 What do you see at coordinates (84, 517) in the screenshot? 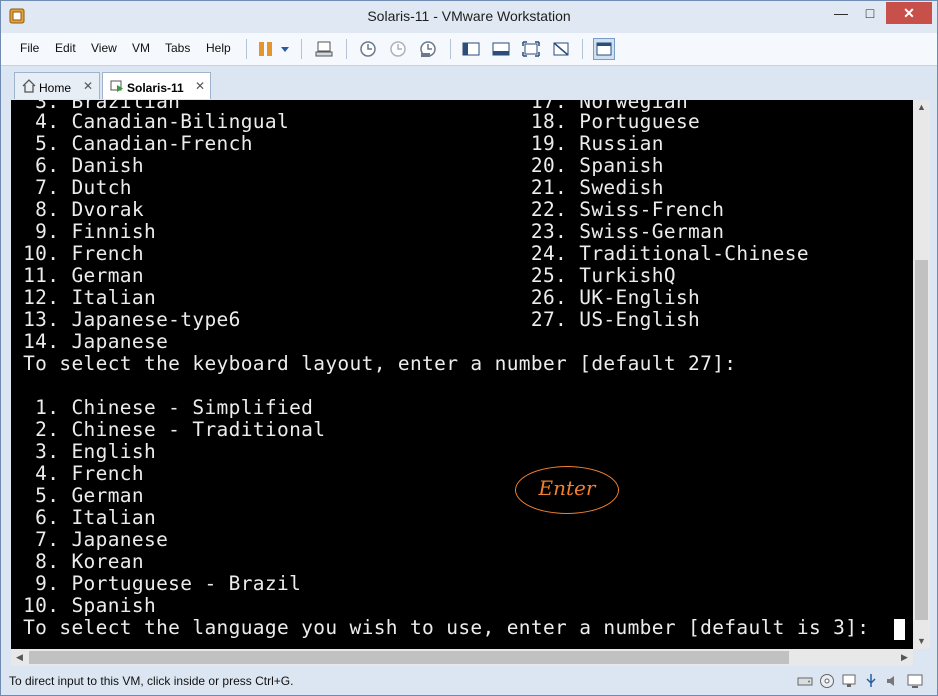
I see `console-line: 6. Italian` at bounding box center [84, 517].